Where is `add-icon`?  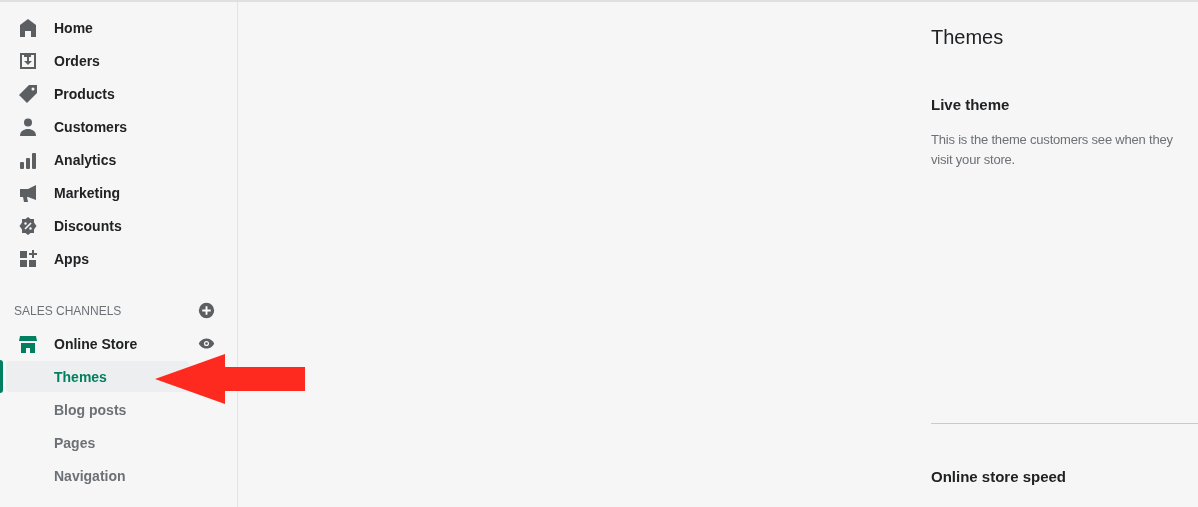 add-icon is located at coordinates (206, 310).